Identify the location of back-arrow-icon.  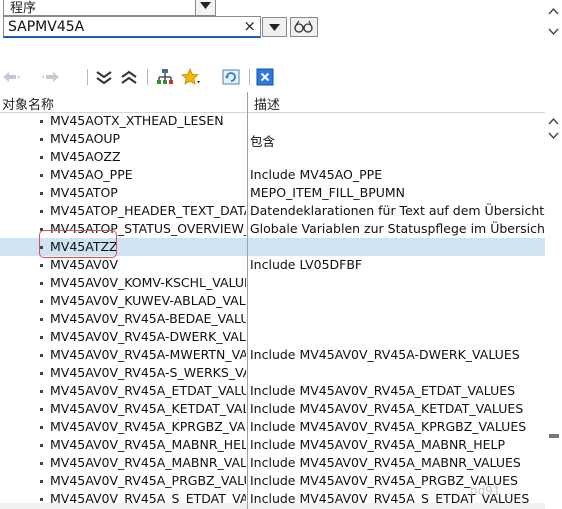
(11, 77).